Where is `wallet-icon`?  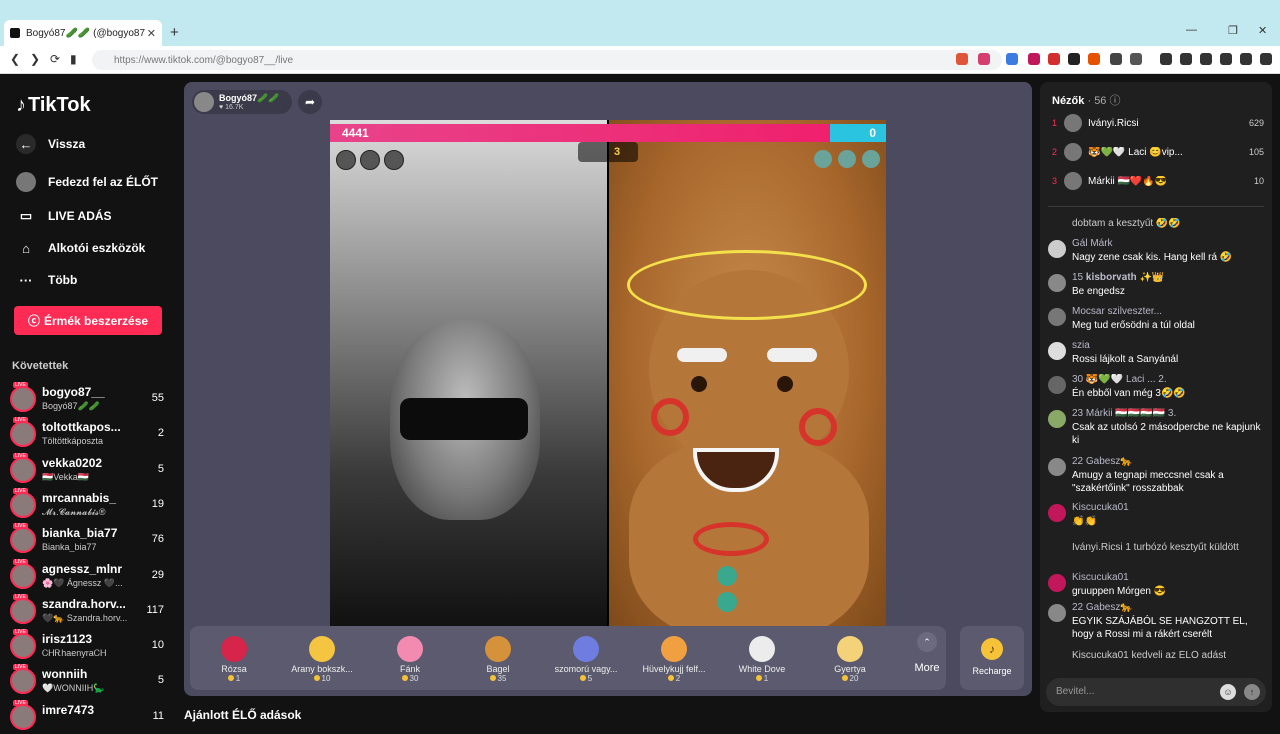
wallet-icon is located at coordinates (1206, 59).